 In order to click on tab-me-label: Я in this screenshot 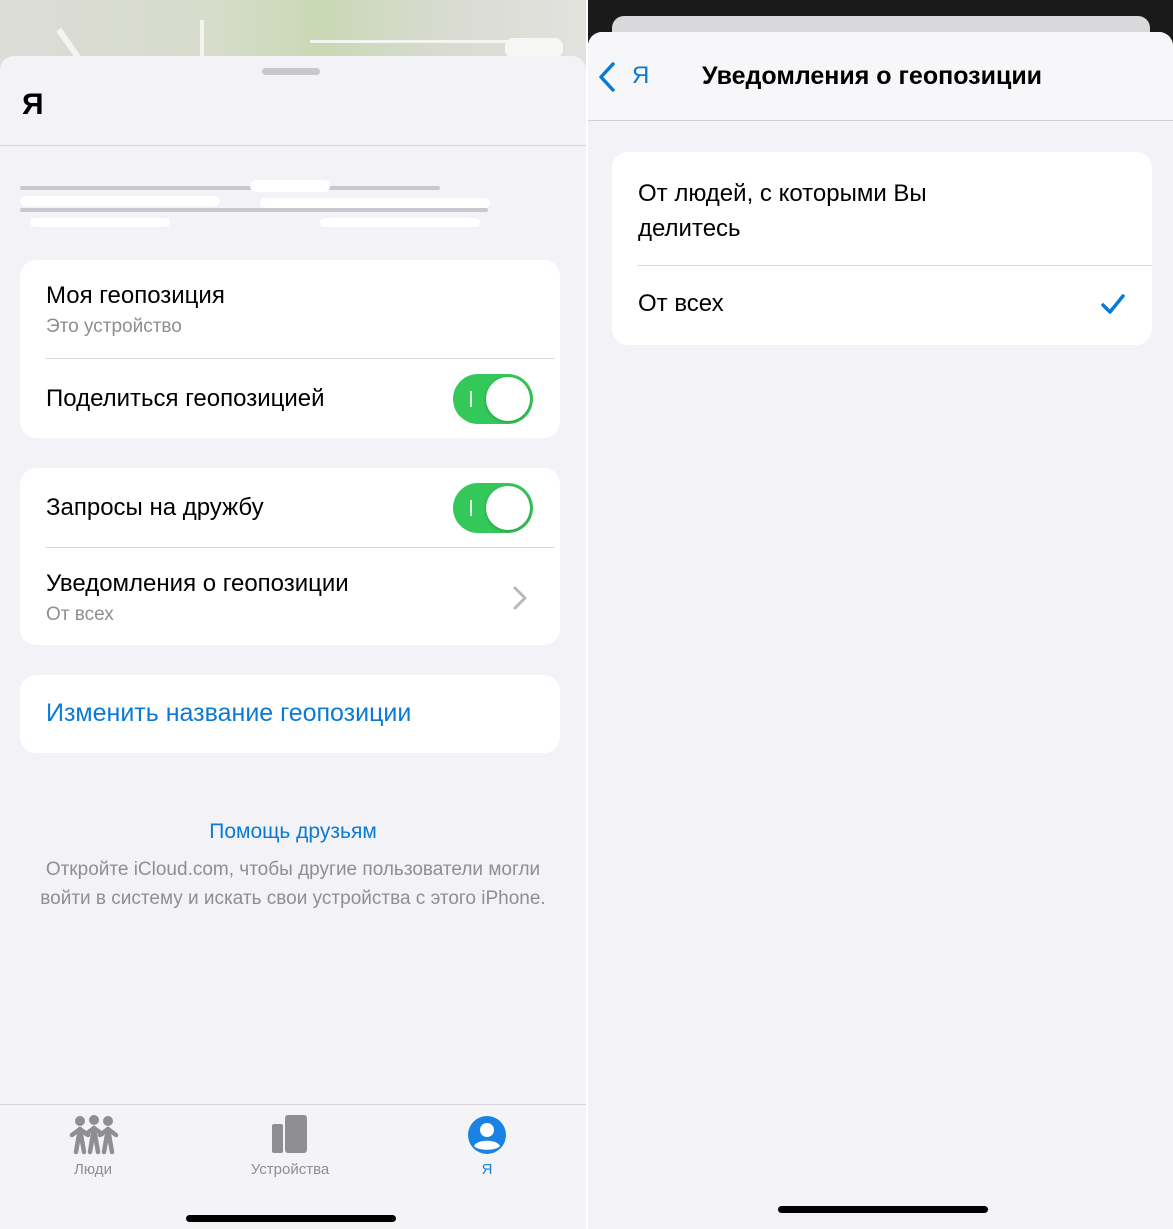, I will do `click(487, 1169)`.